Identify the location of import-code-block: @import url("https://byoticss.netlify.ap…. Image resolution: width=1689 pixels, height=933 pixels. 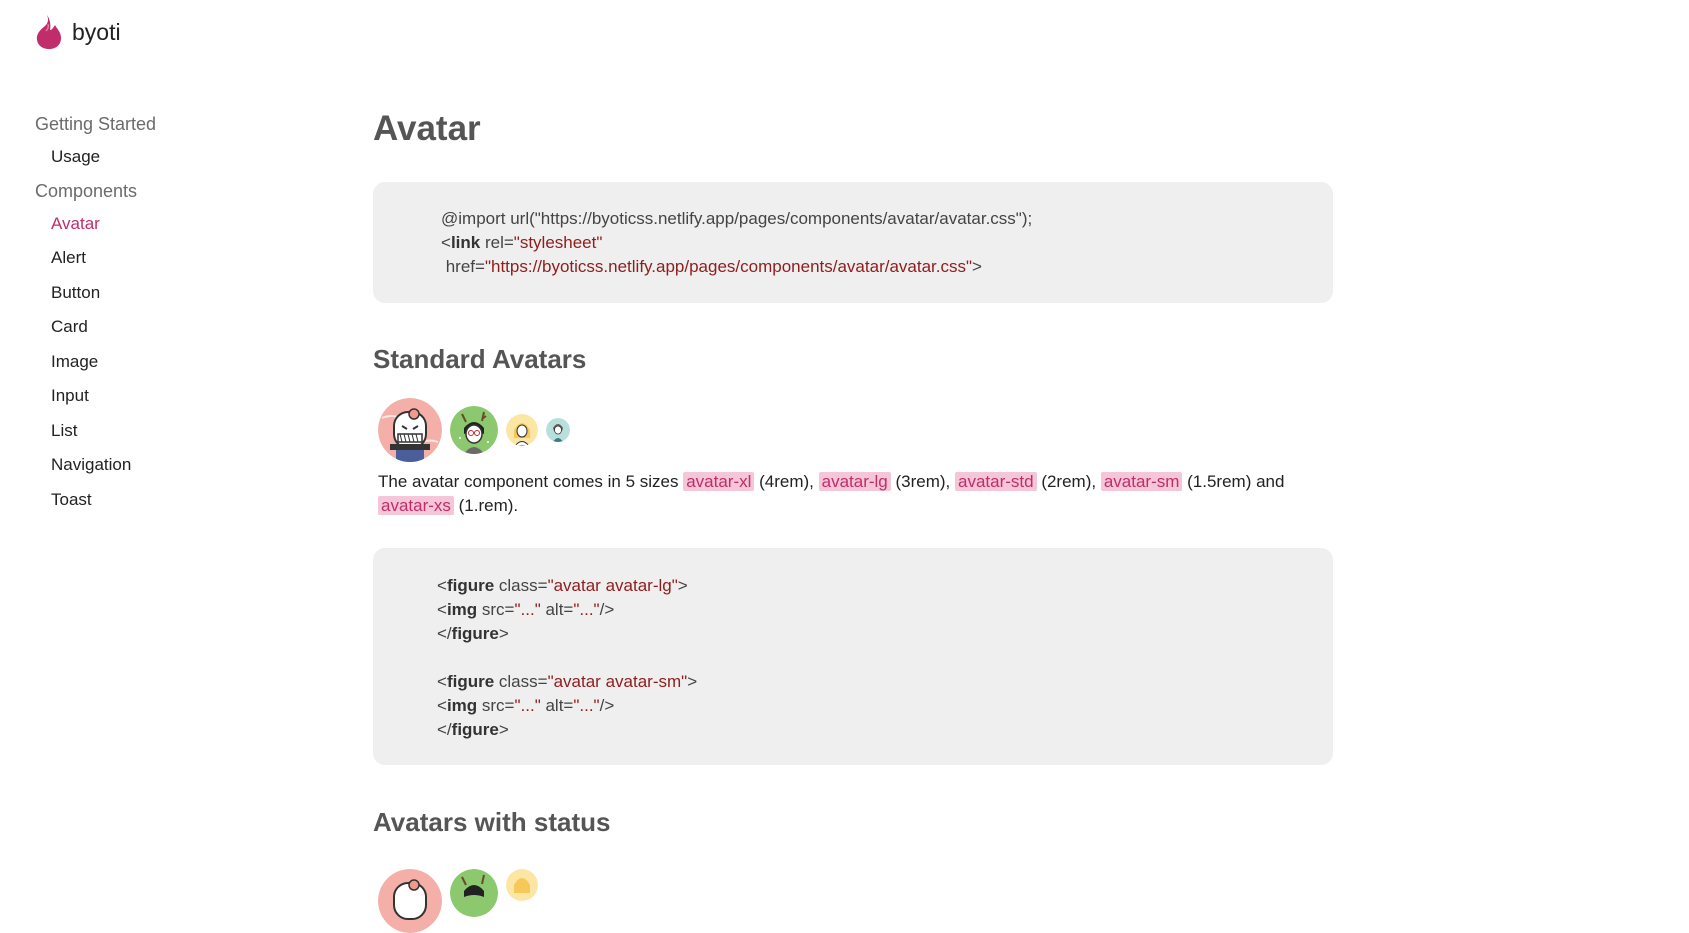
(853, 242).